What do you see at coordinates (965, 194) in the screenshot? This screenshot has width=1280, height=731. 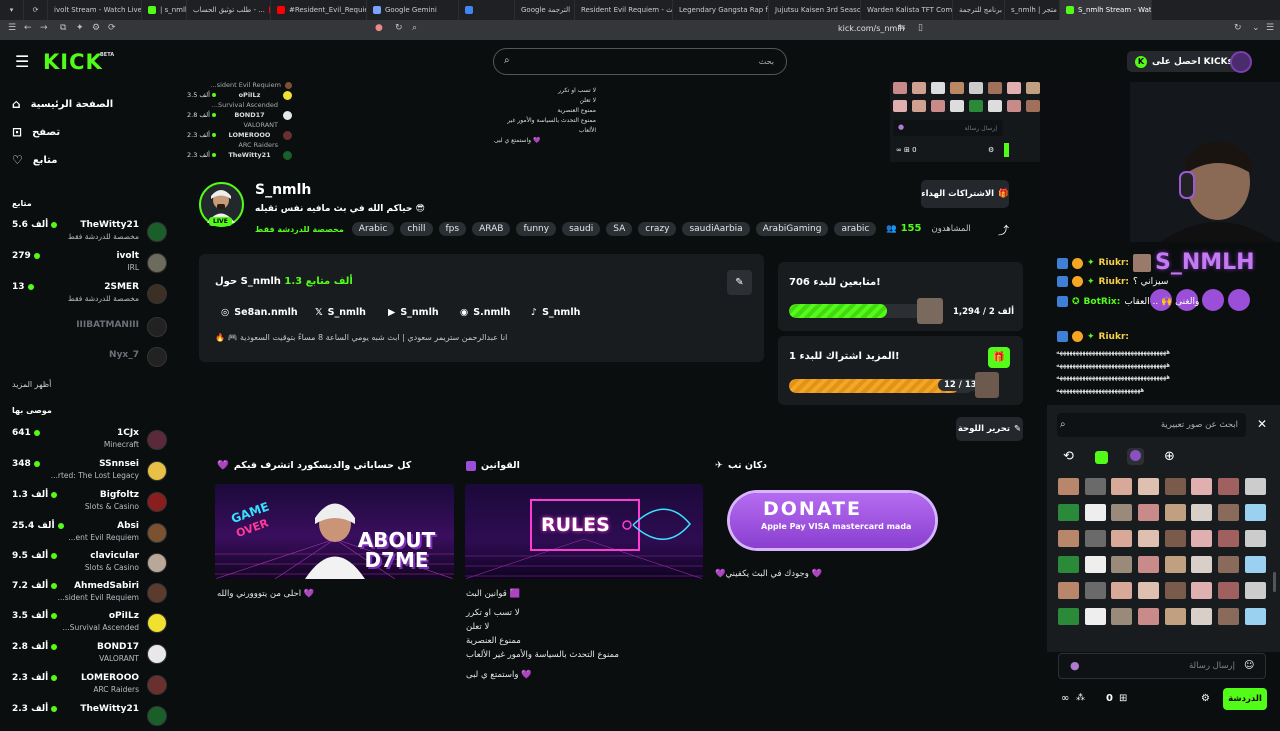 I see `gift-subs-button: الاشتراكات الهداء 🎁` at bounding box center [965, 194].